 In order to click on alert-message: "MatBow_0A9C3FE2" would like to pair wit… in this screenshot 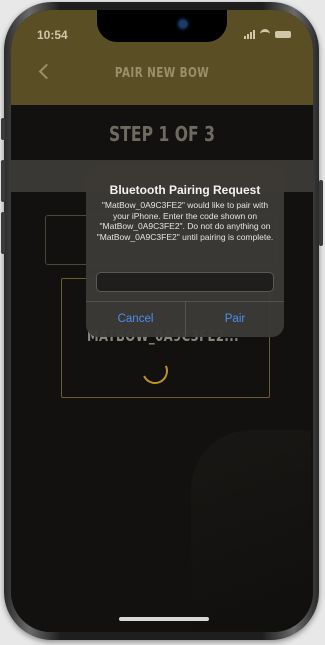, I will do `click(185, 221)`.